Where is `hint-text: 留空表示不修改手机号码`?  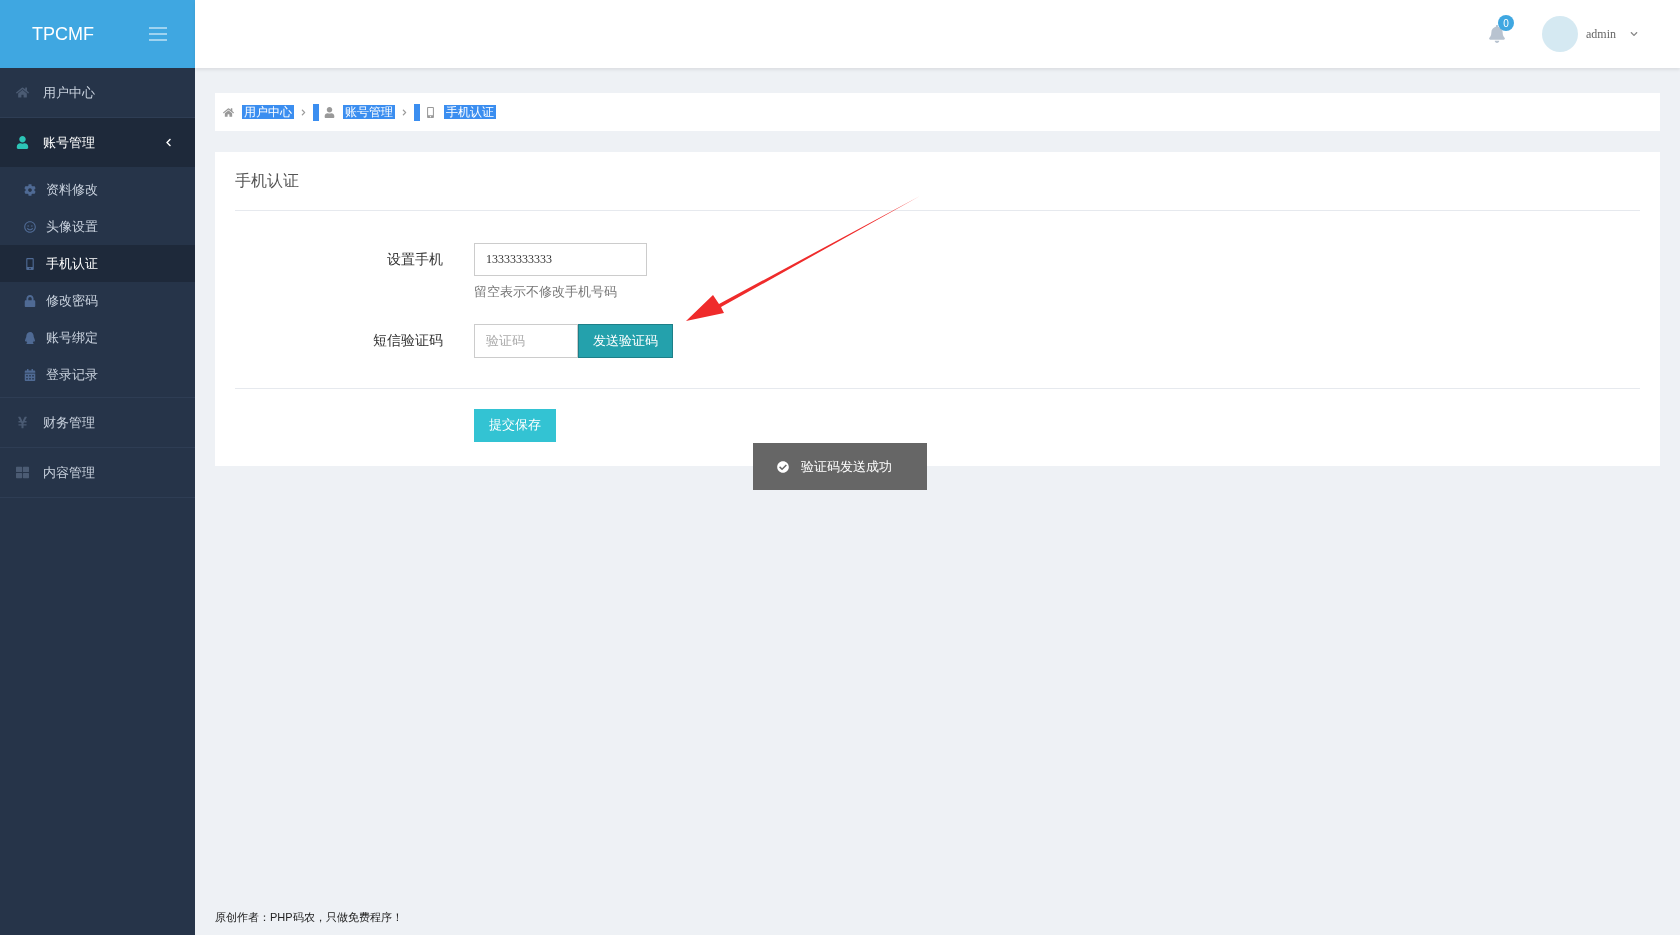
hint-text: 留空表示不修改手机号码 is located at coordinates (546, 292).